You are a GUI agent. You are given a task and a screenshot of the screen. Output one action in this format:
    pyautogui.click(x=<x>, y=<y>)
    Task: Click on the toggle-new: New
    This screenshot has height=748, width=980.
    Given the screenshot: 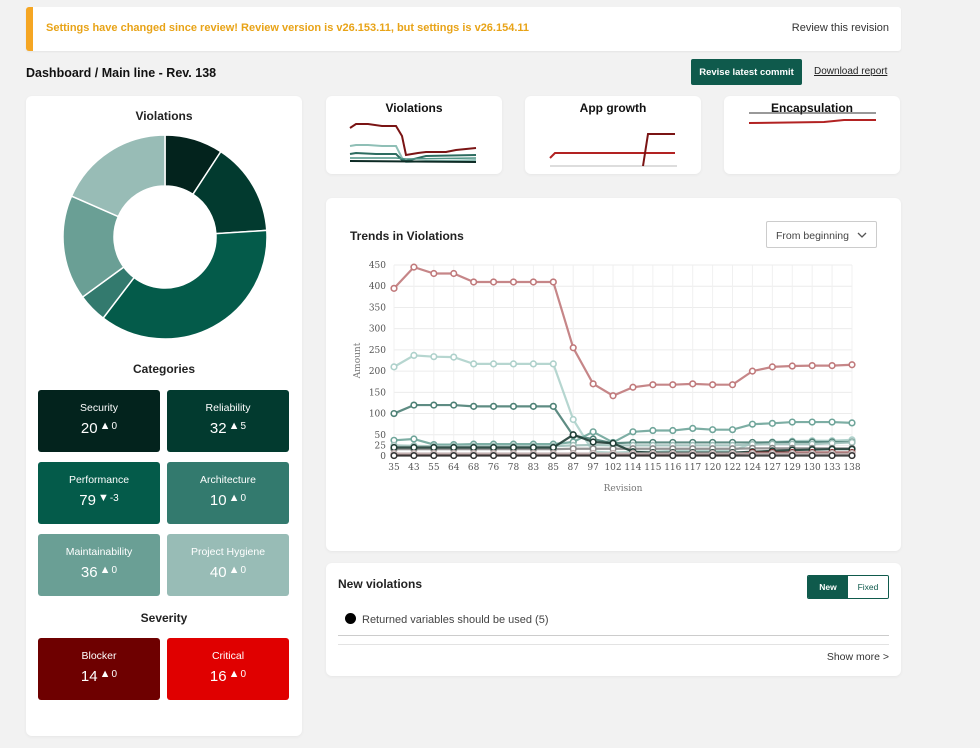 What is the action you would take?
    pyautogui.click(x=828, y=587)
    